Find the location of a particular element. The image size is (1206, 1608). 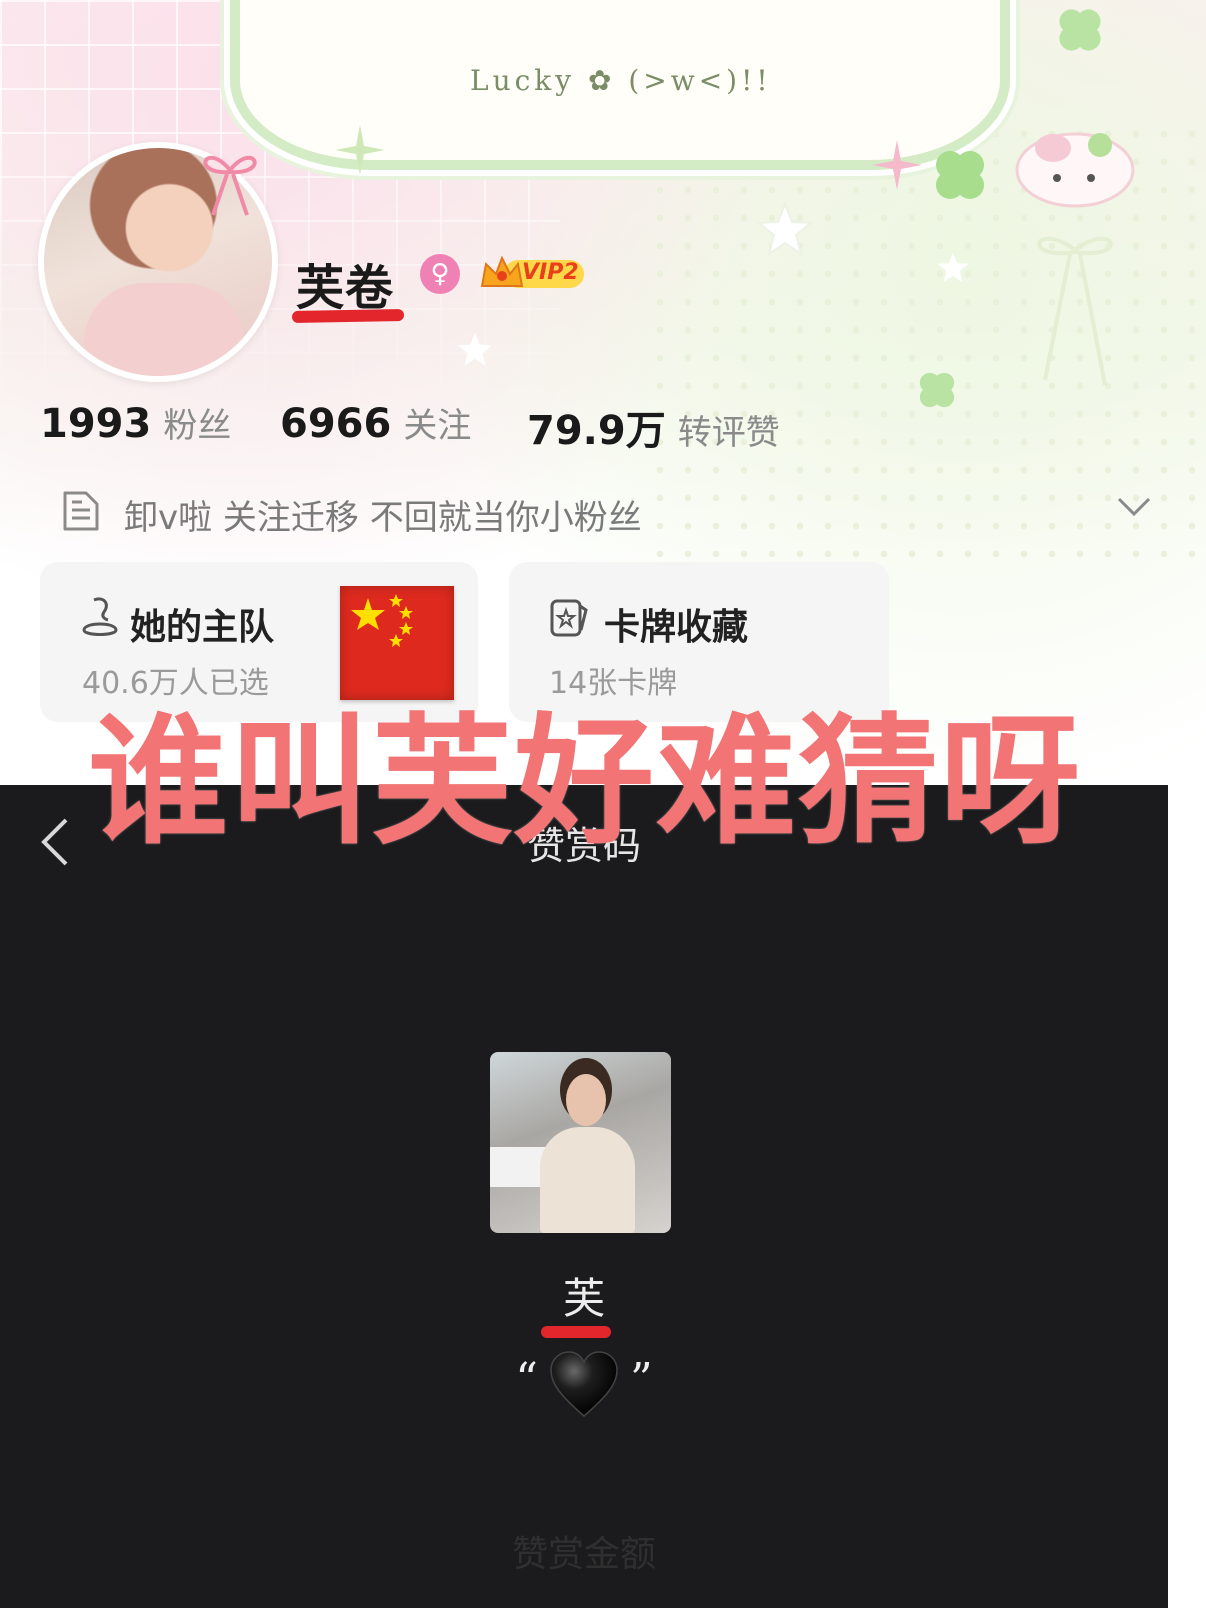

photo-figure is located at coordinates (587, 1180).